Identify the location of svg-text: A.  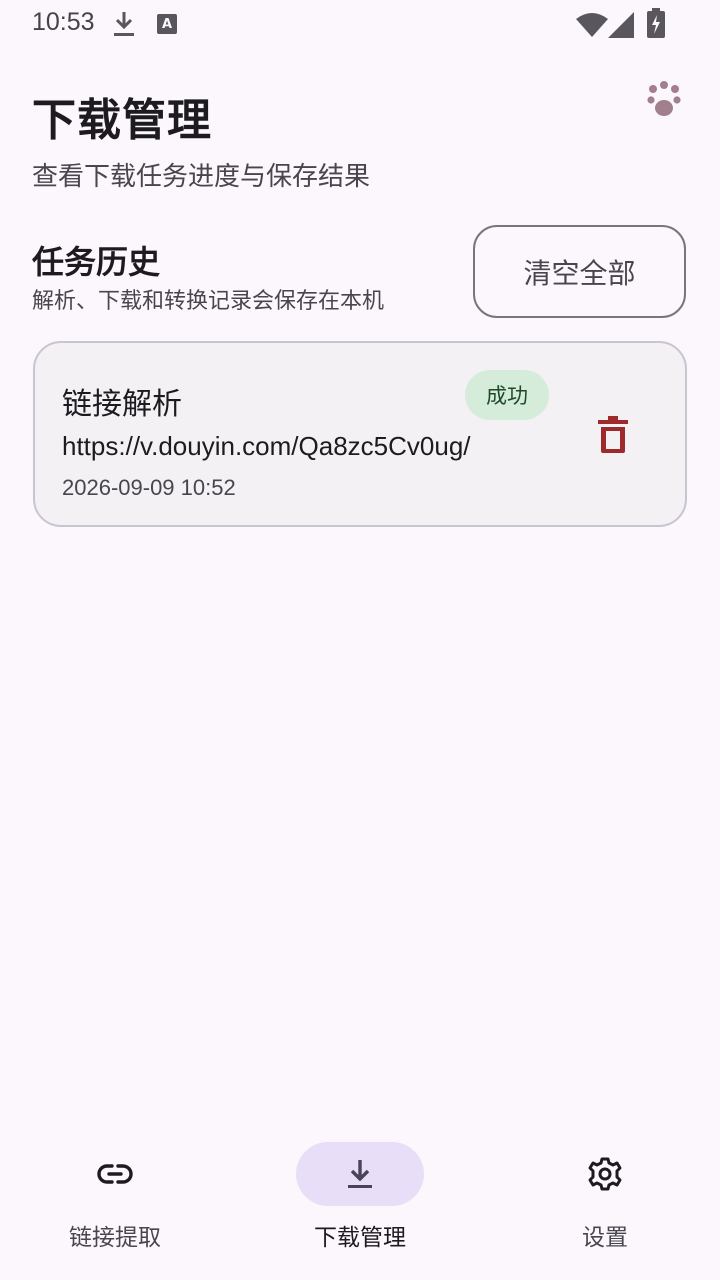
(167, 24).